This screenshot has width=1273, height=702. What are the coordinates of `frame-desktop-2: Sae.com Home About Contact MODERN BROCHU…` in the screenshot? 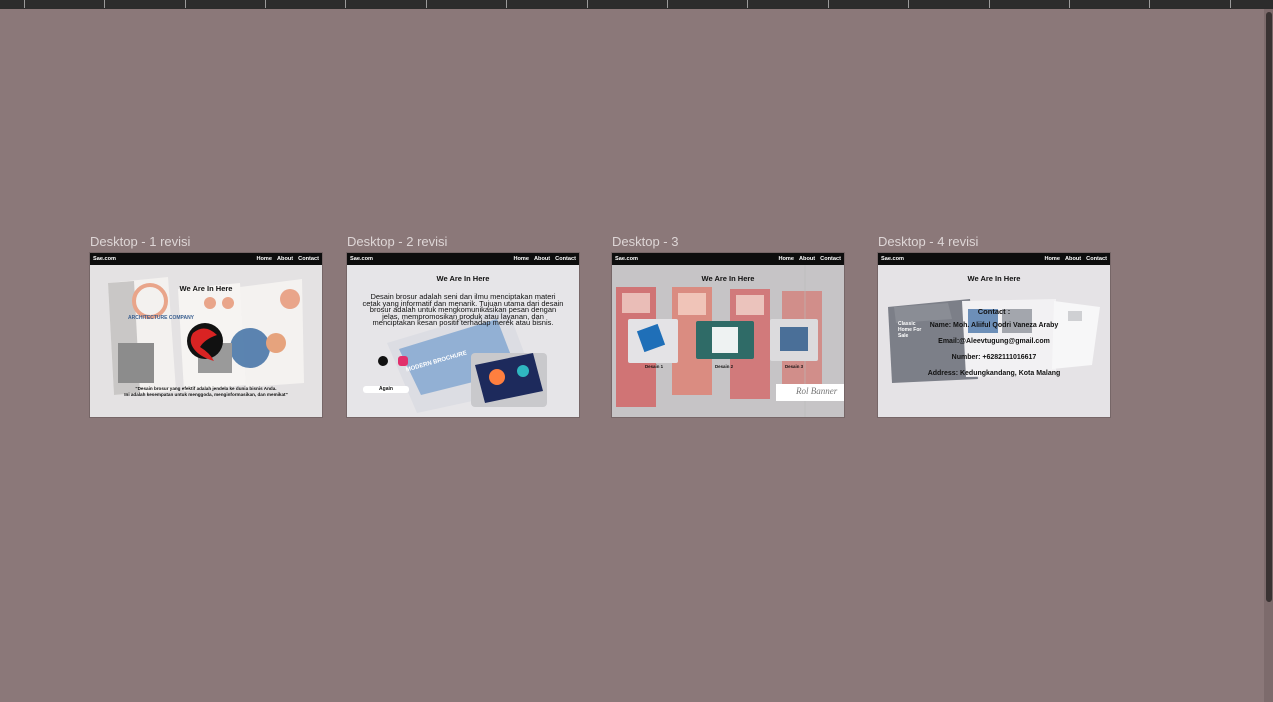 It's located at (463, 335).